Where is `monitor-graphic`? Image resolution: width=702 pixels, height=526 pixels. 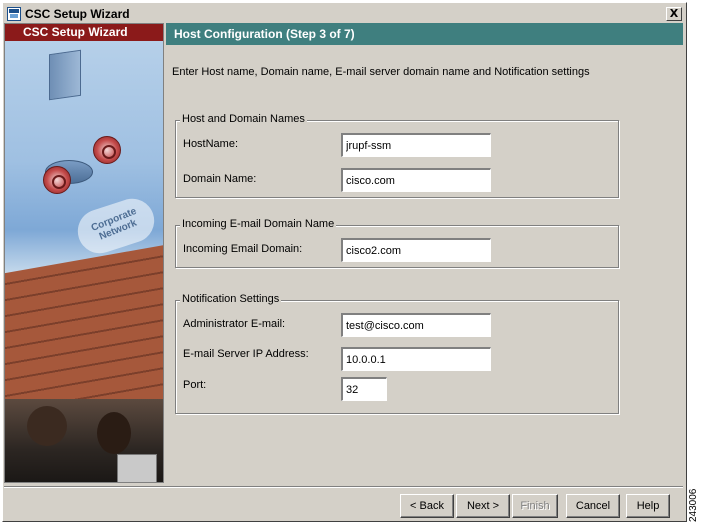
monitor-graphic is located at coordinates (137, 468).